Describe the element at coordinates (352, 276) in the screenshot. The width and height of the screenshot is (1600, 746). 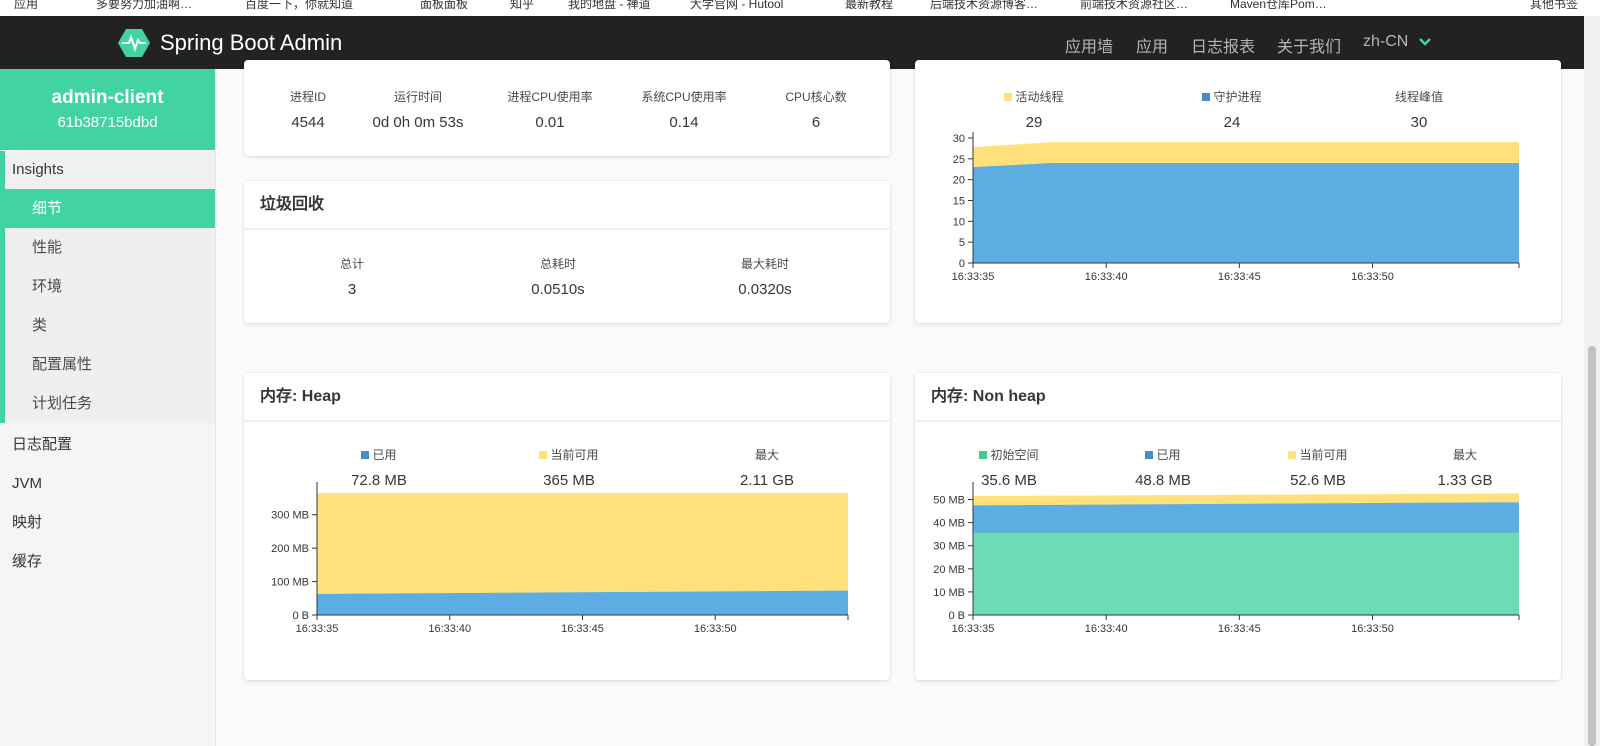
I see `gc-total: 总计 3` at that location.